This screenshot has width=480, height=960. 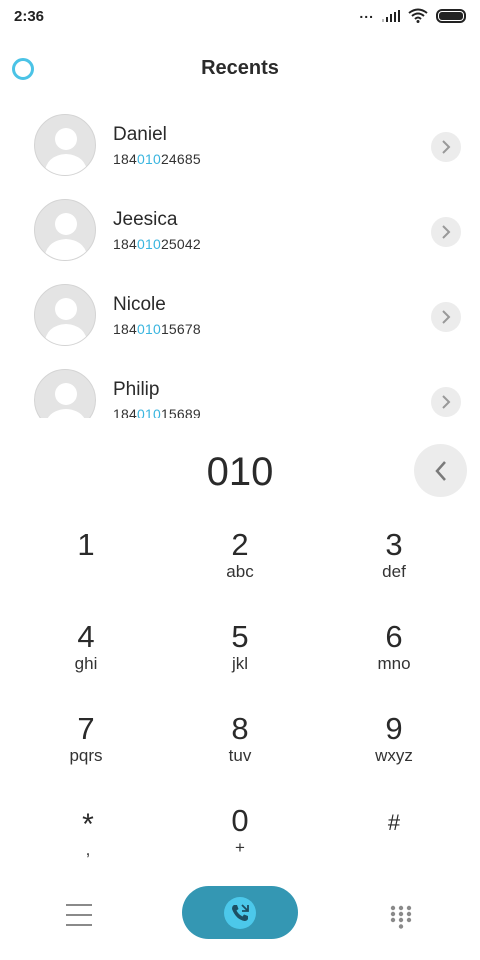 I want to click on backspace-button, so click(x=440, y=470).